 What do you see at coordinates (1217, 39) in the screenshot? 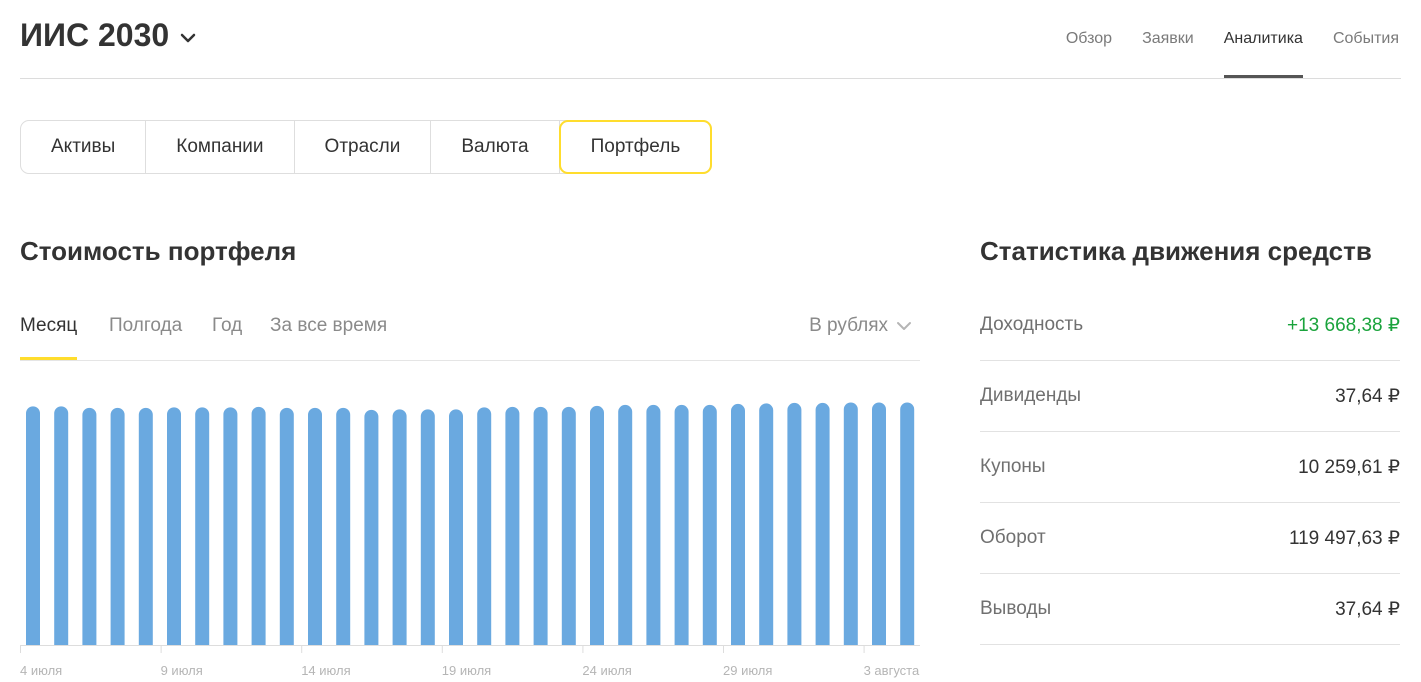
I see `top-nav: Обзор Заявки Аналитика События` at bounding box center [1217, 39].